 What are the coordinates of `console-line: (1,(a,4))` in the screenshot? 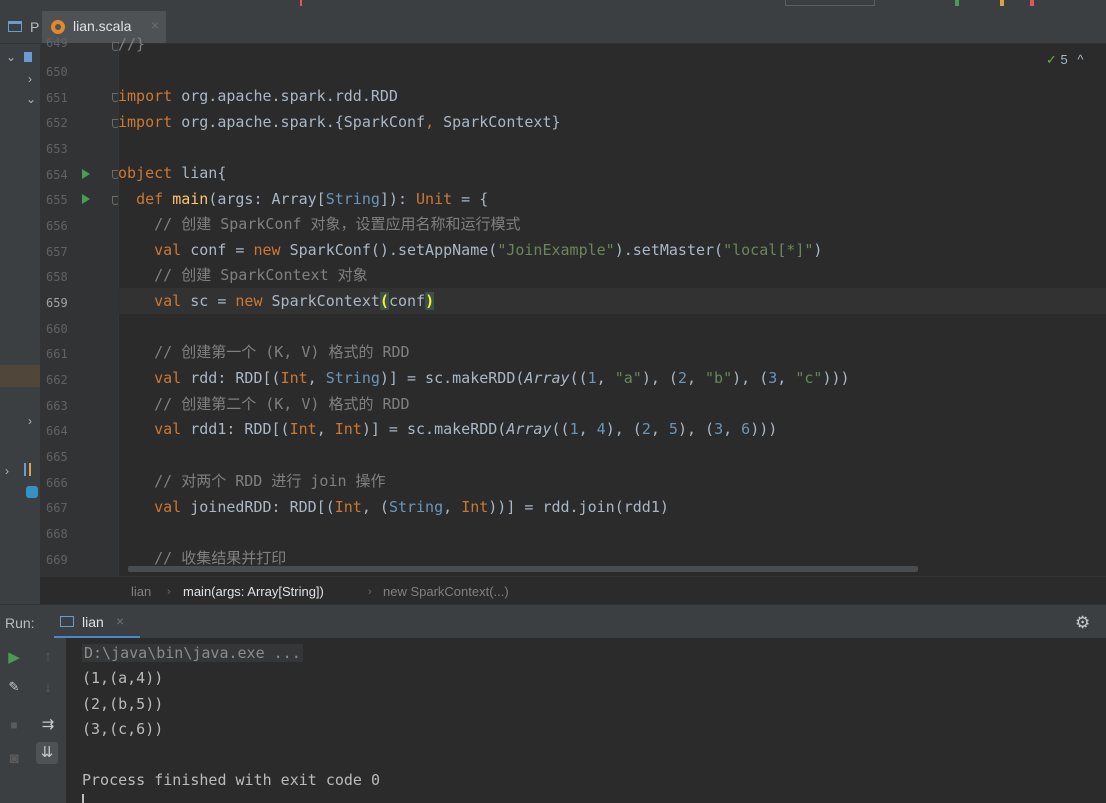 It's located at (123, 678).